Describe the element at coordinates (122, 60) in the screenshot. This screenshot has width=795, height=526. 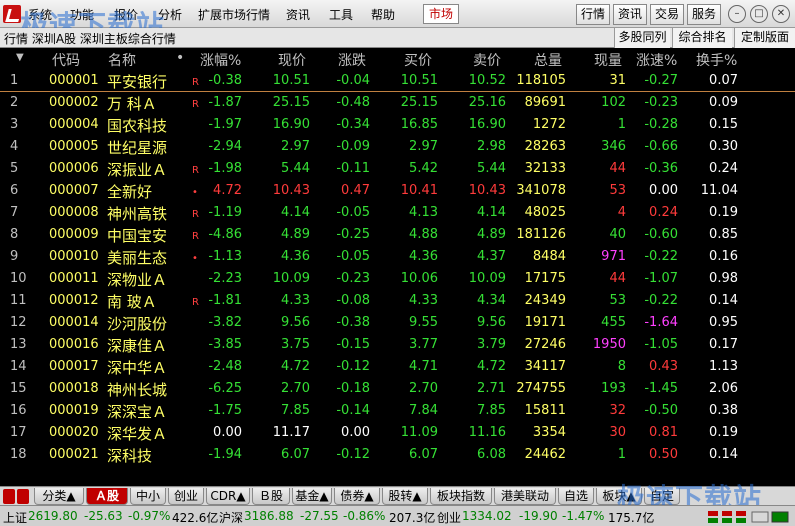
I see `col-name: 名称` at that location.